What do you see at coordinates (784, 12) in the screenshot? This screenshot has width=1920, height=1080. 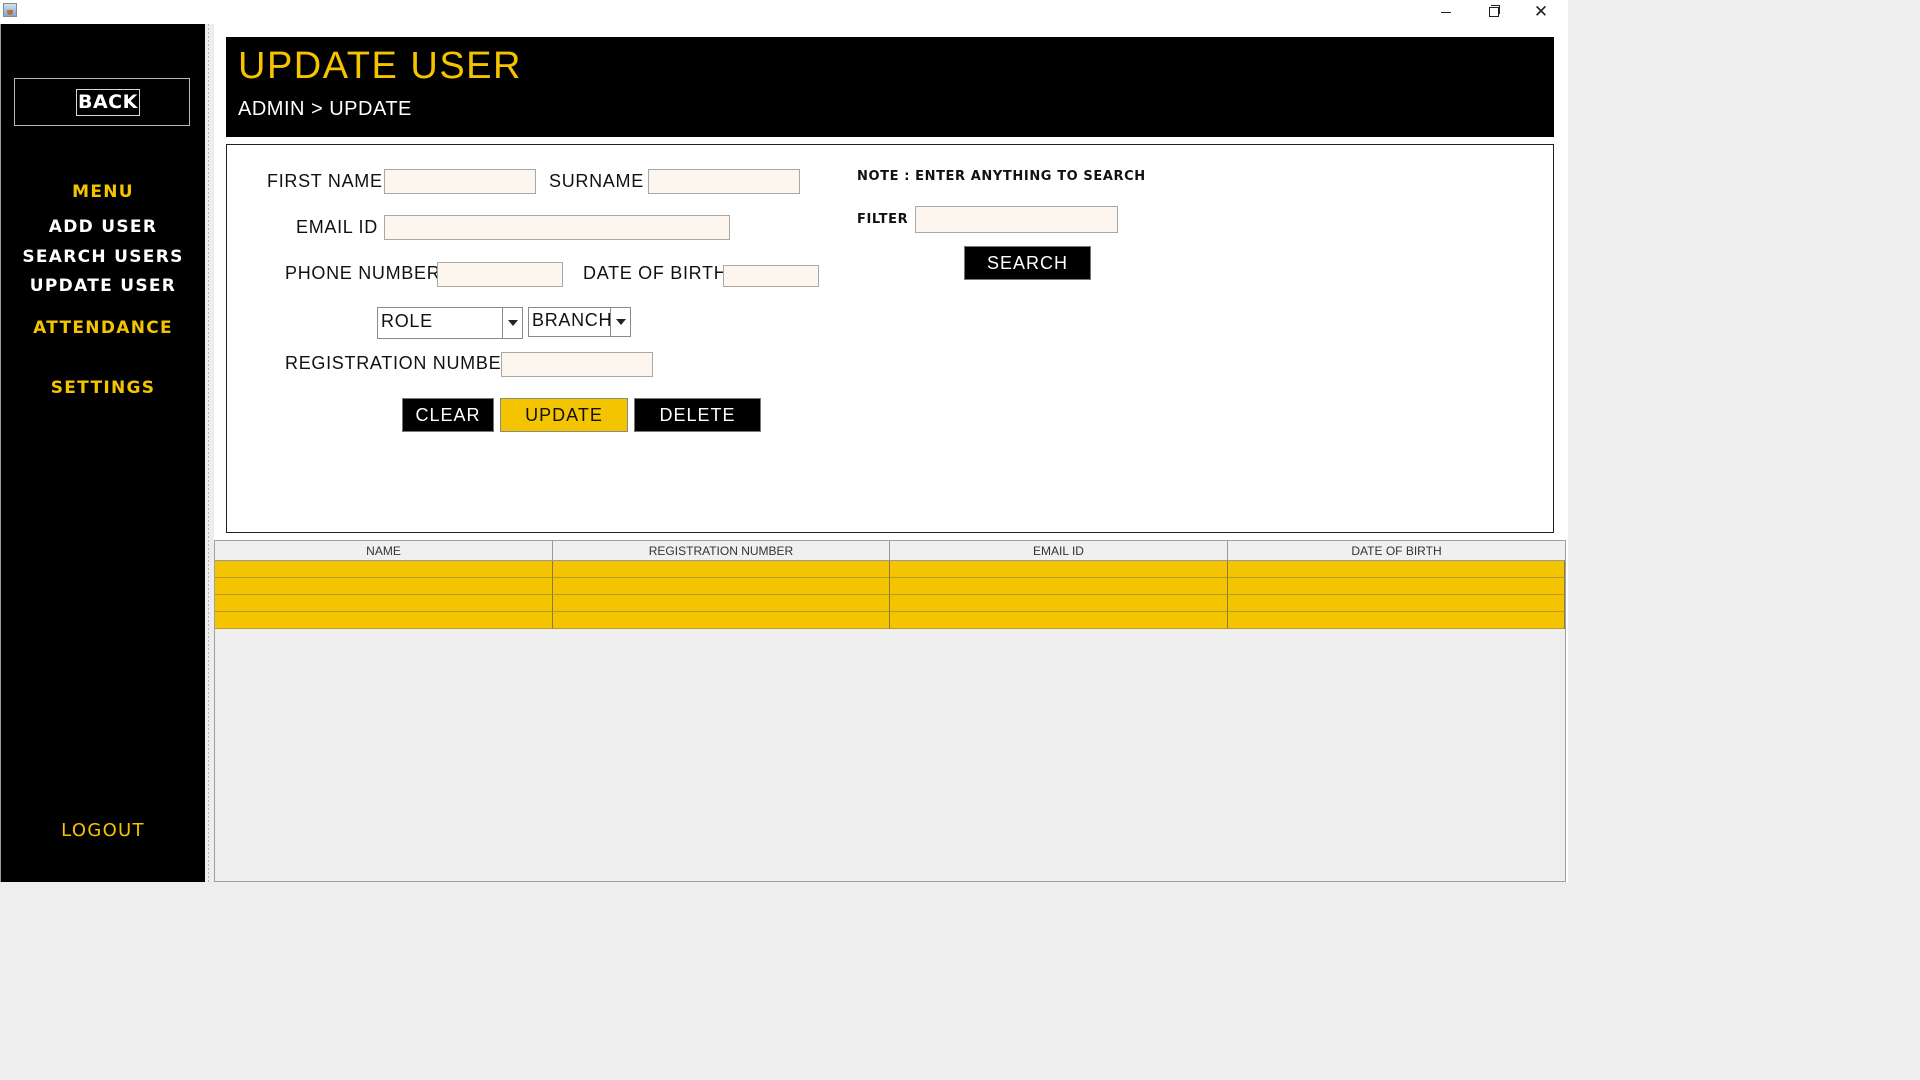 I see `window-titlebar: ✕` at bounding box center [784, 12].